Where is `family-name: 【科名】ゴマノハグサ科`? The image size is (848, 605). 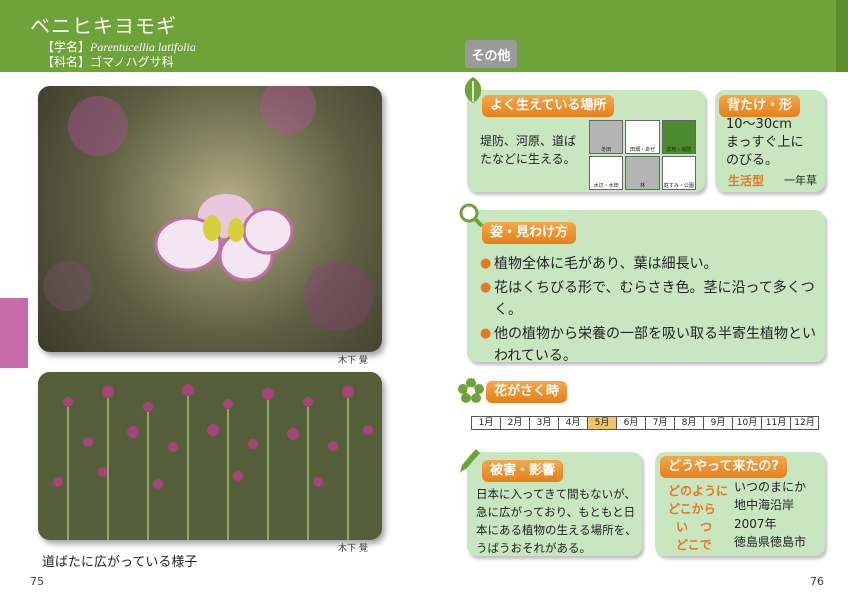 family-name: 【科名】ゴマノハグサ科 is located at coordinates (108, 62).